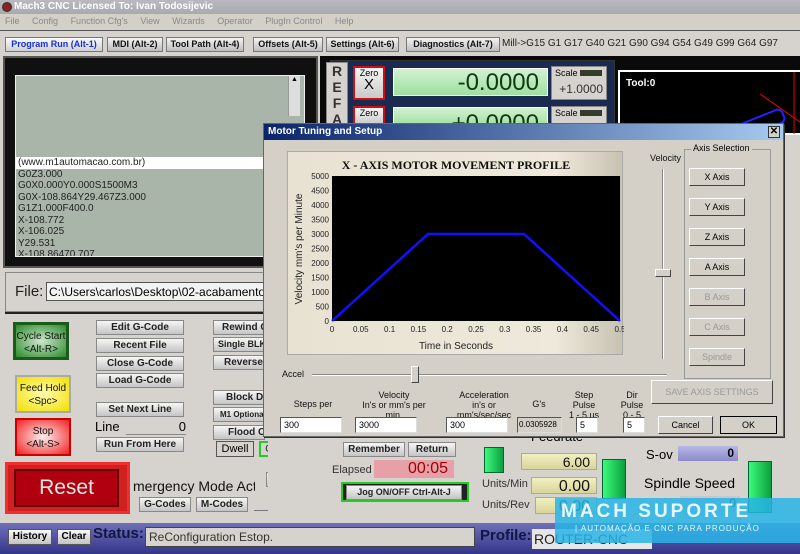  Describe the element at coordinates (344, 21) in the screenshot. I see `menu-help: Help` at that location.